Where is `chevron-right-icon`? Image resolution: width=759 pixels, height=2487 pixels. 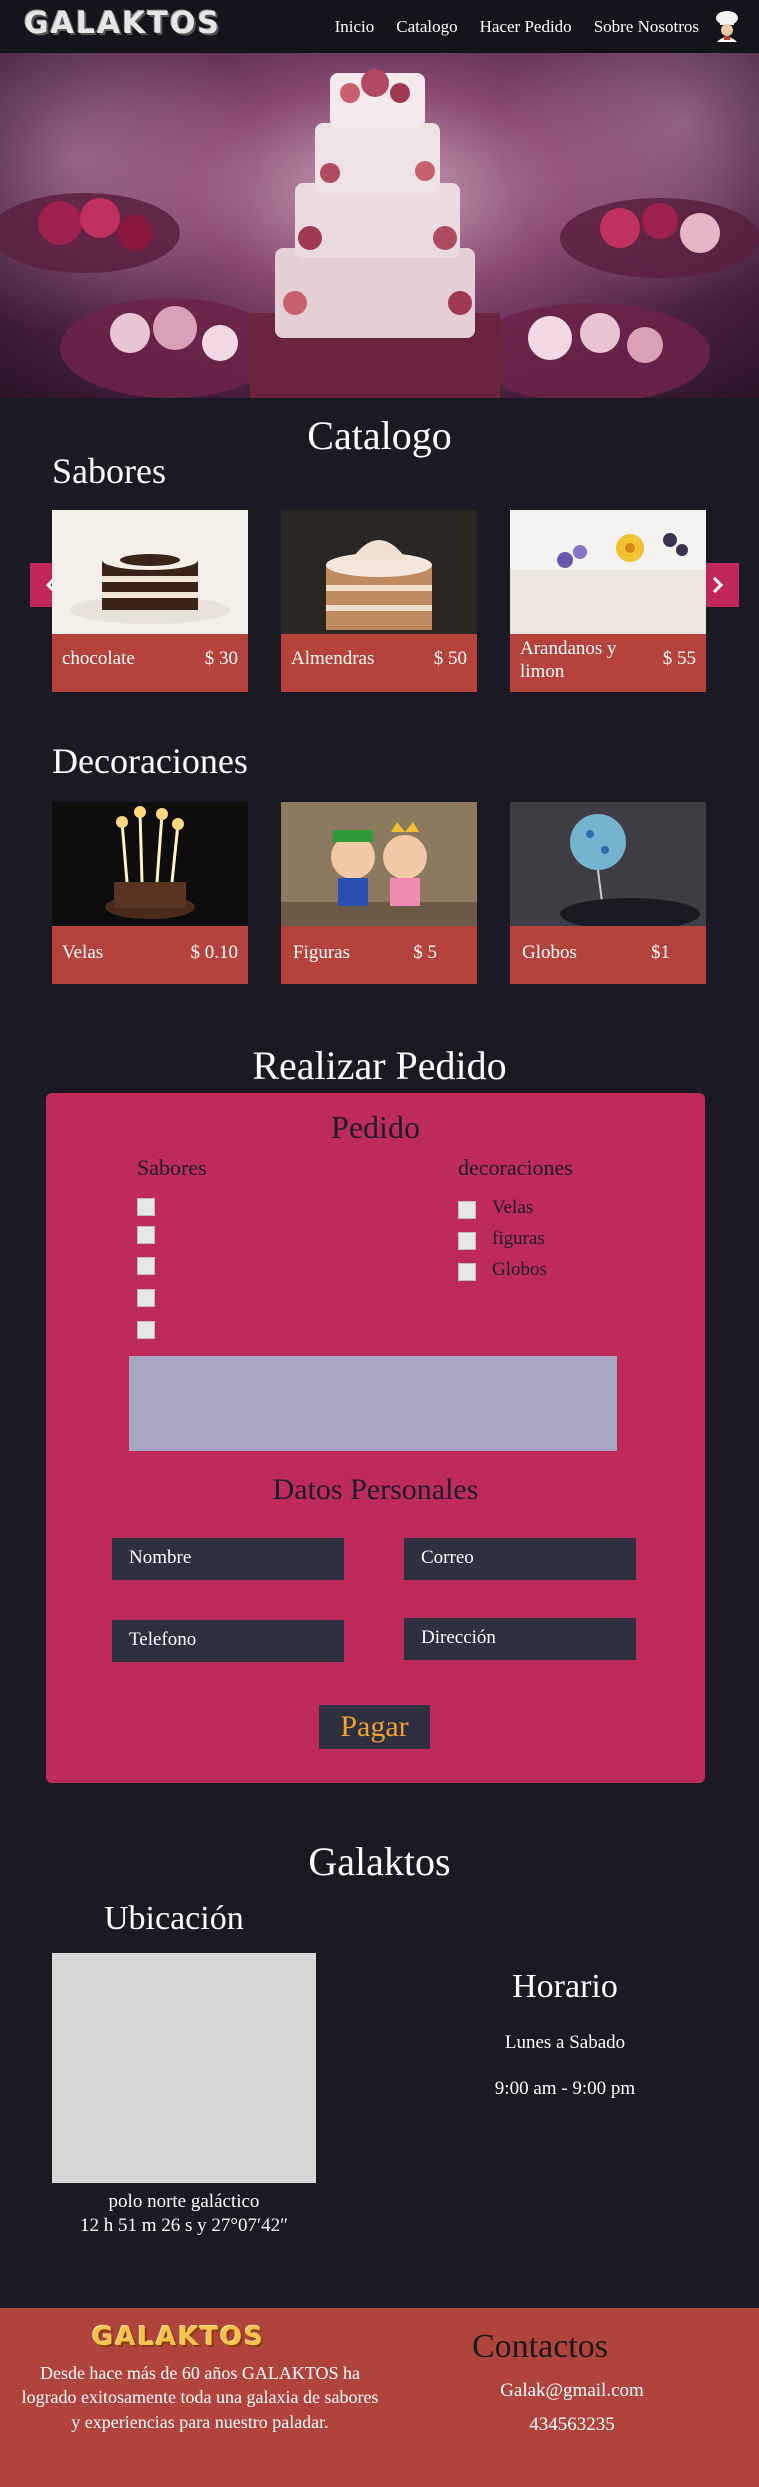 chevron-right-icon is located at coordinates (718, 585).